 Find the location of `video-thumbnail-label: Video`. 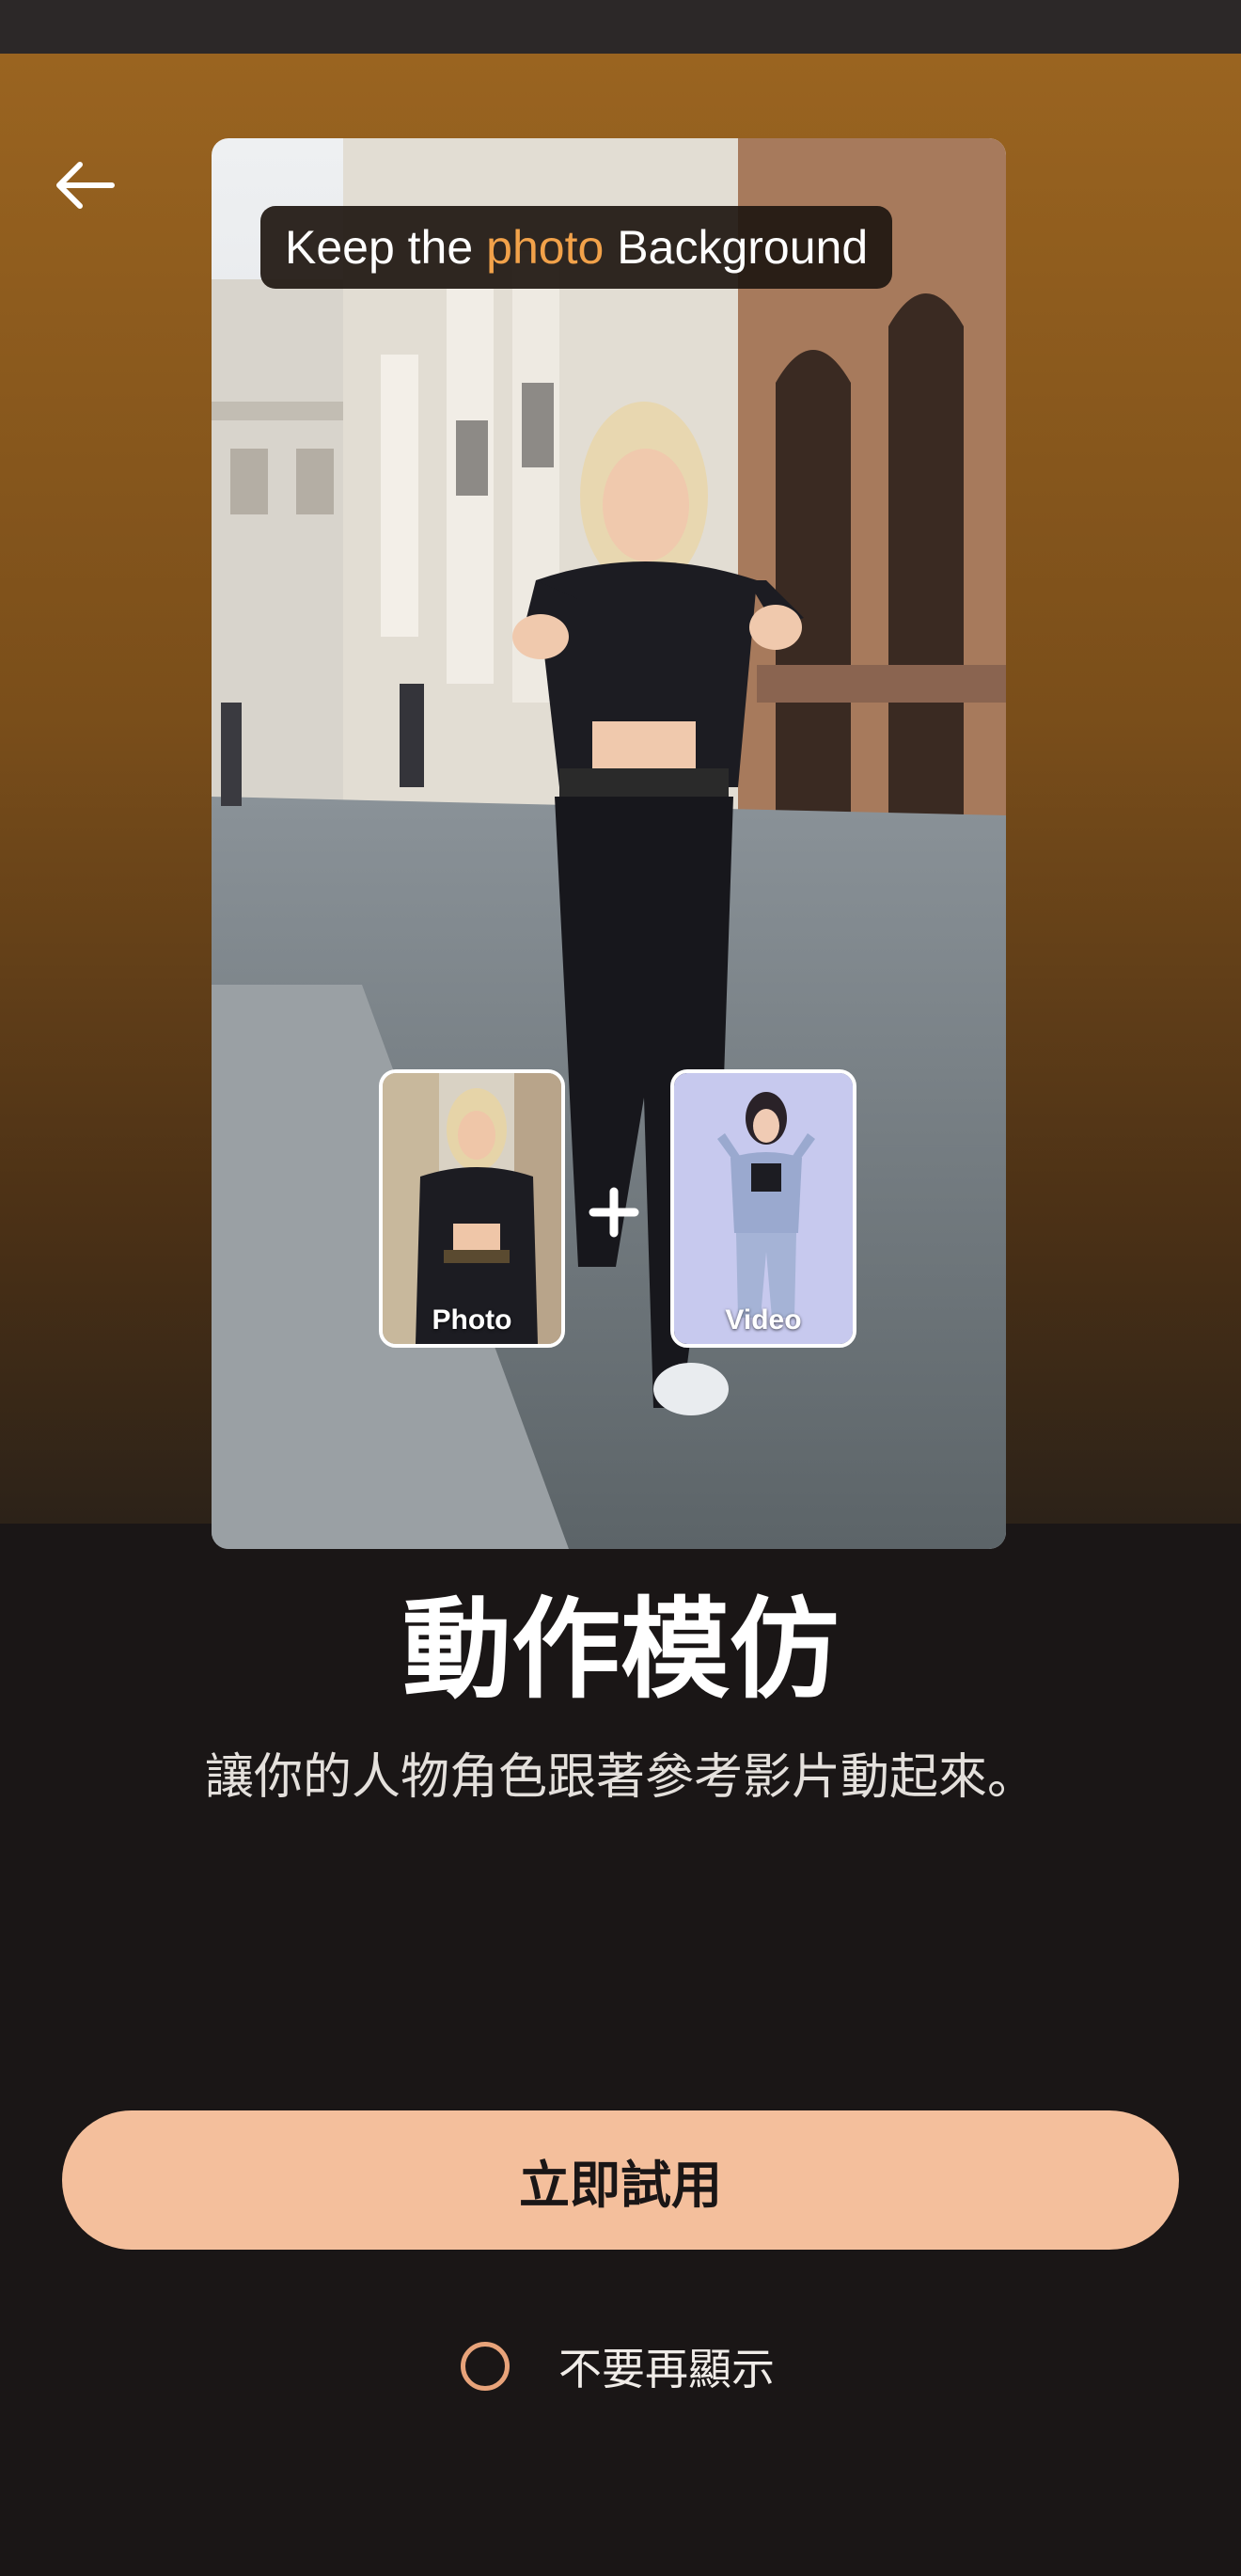

video-thumbnail-label: Video is located at coordinates (764, 1319).